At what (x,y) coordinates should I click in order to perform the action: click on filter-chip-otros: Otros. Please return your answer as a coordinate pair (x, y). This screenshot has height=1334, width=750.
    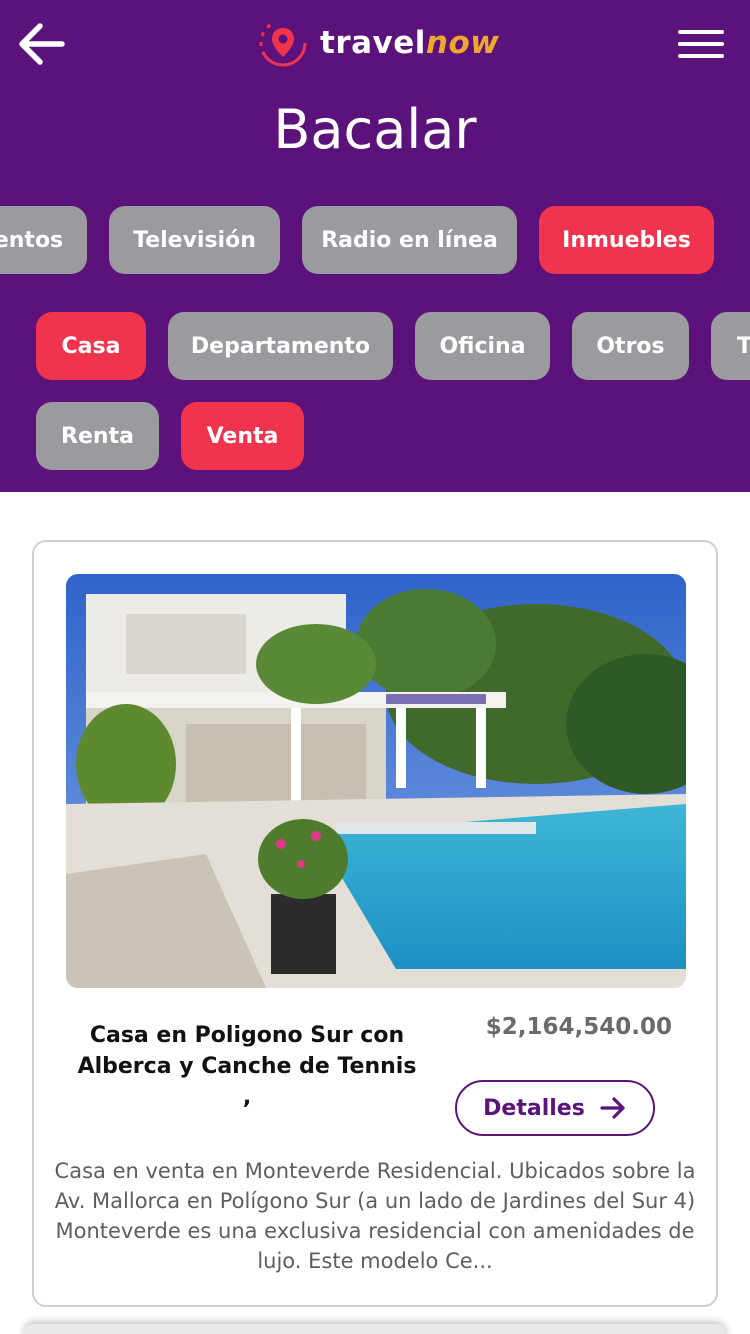
    Looking at the image, I should click on (630, 346).